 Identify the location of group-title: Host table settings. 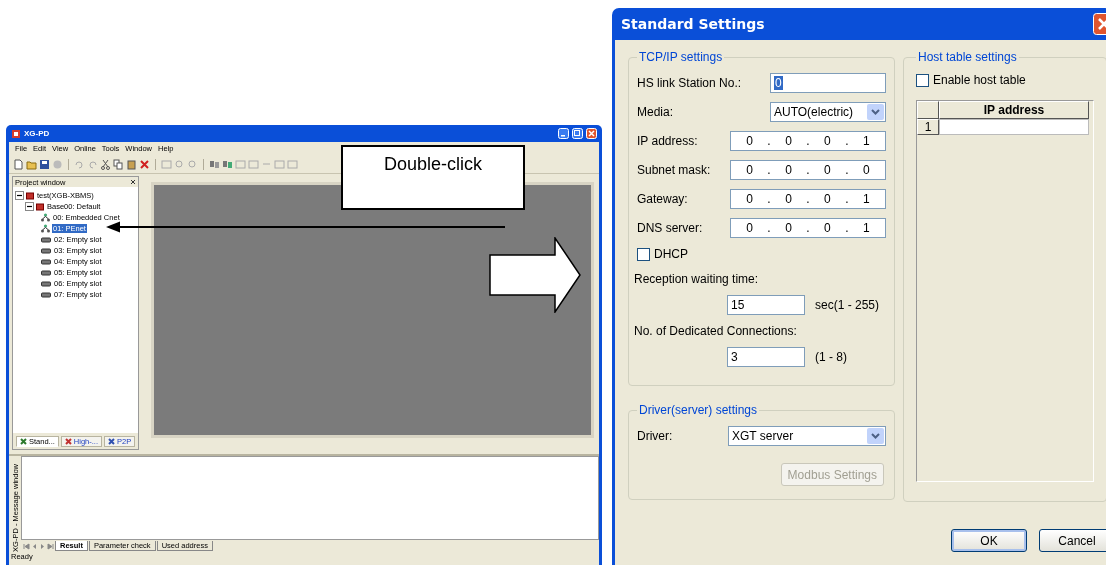
(967, 57).